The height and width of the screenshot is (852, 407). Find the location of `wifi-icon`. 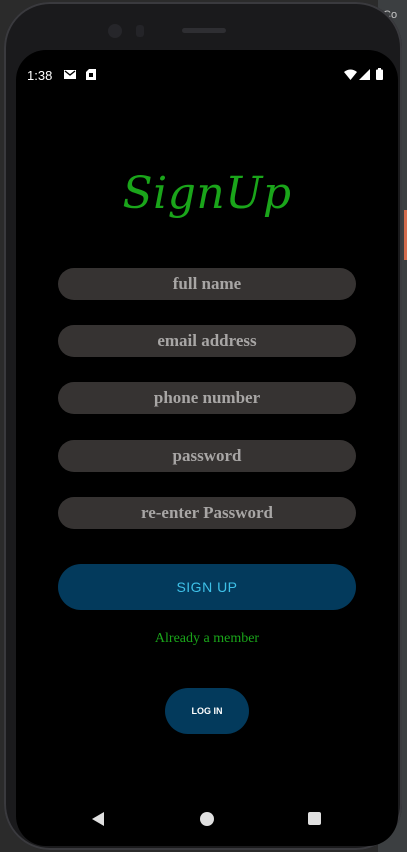

wifi-icon is located at coordinates (350, 74).